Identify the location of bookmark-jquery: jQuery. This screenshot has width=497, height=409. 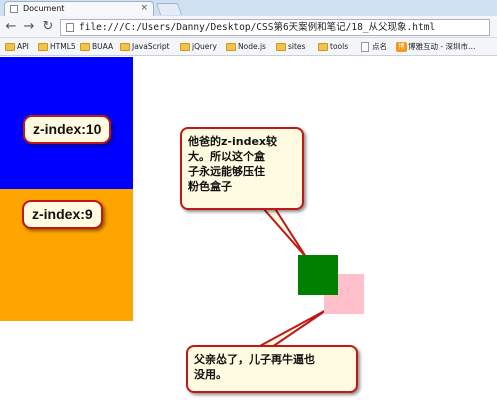
(198, 47).